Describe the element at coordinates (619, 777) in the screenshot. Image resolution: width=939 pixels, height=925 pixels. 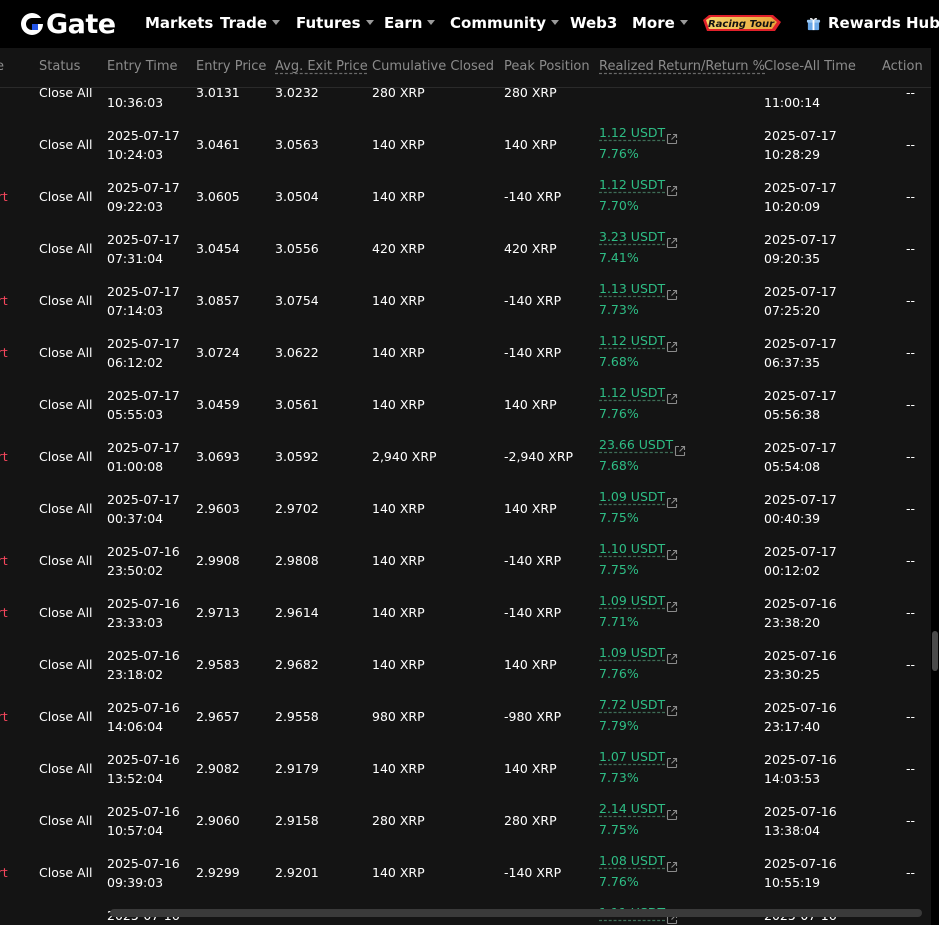
I see `return-percent: 7.73%` at that location.